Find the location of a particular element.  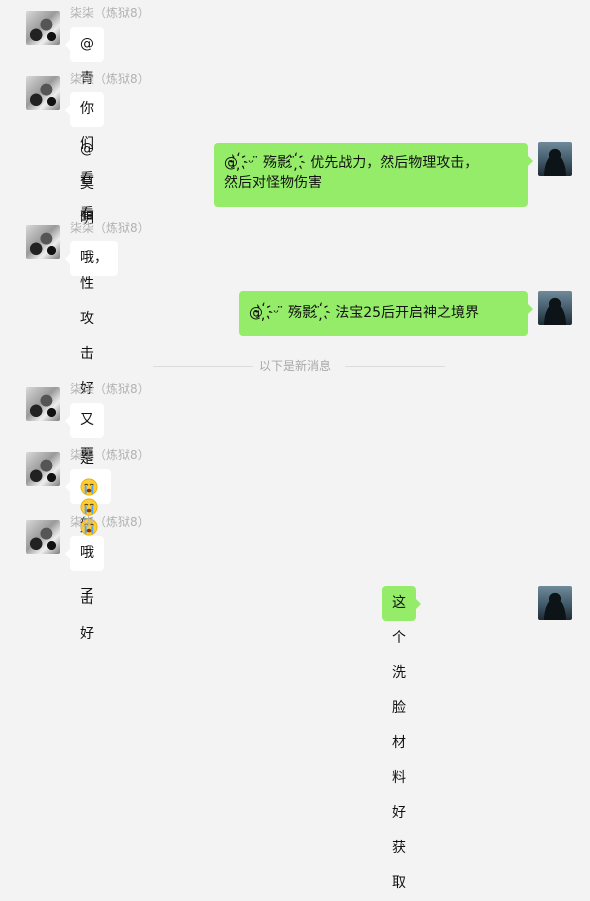

message-bubble: 哦 is located at coordinates (84, 553).